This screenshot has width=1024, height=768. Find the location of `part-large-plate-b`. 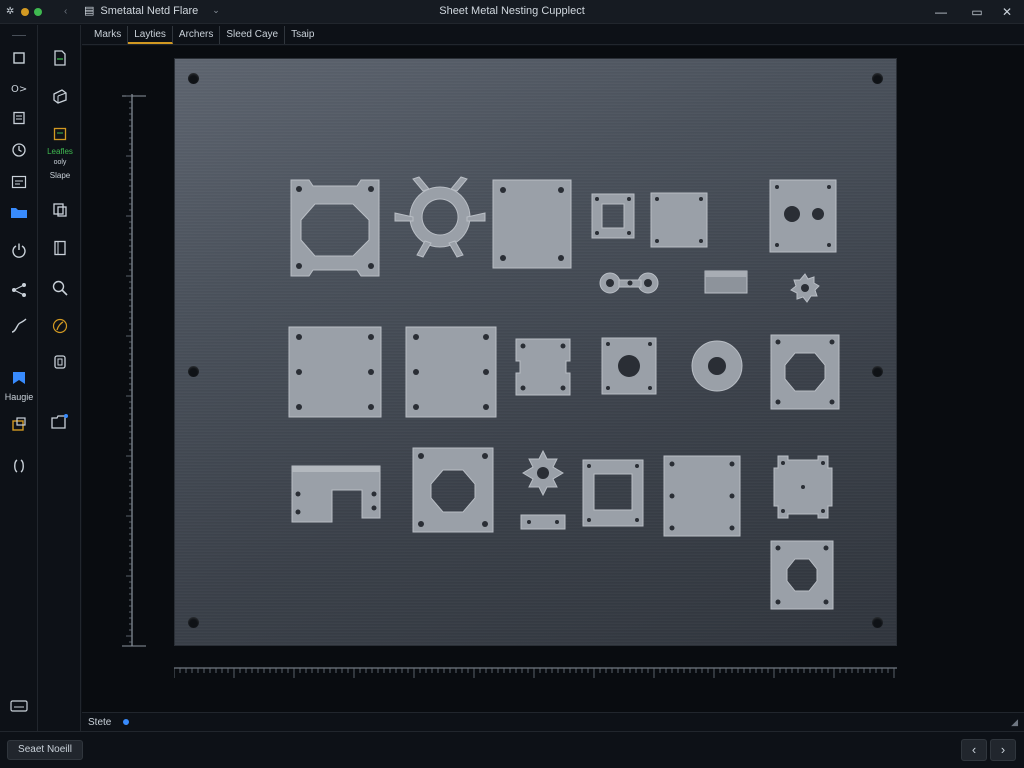

part-large-plate-b is located at coordinates (451, 372).